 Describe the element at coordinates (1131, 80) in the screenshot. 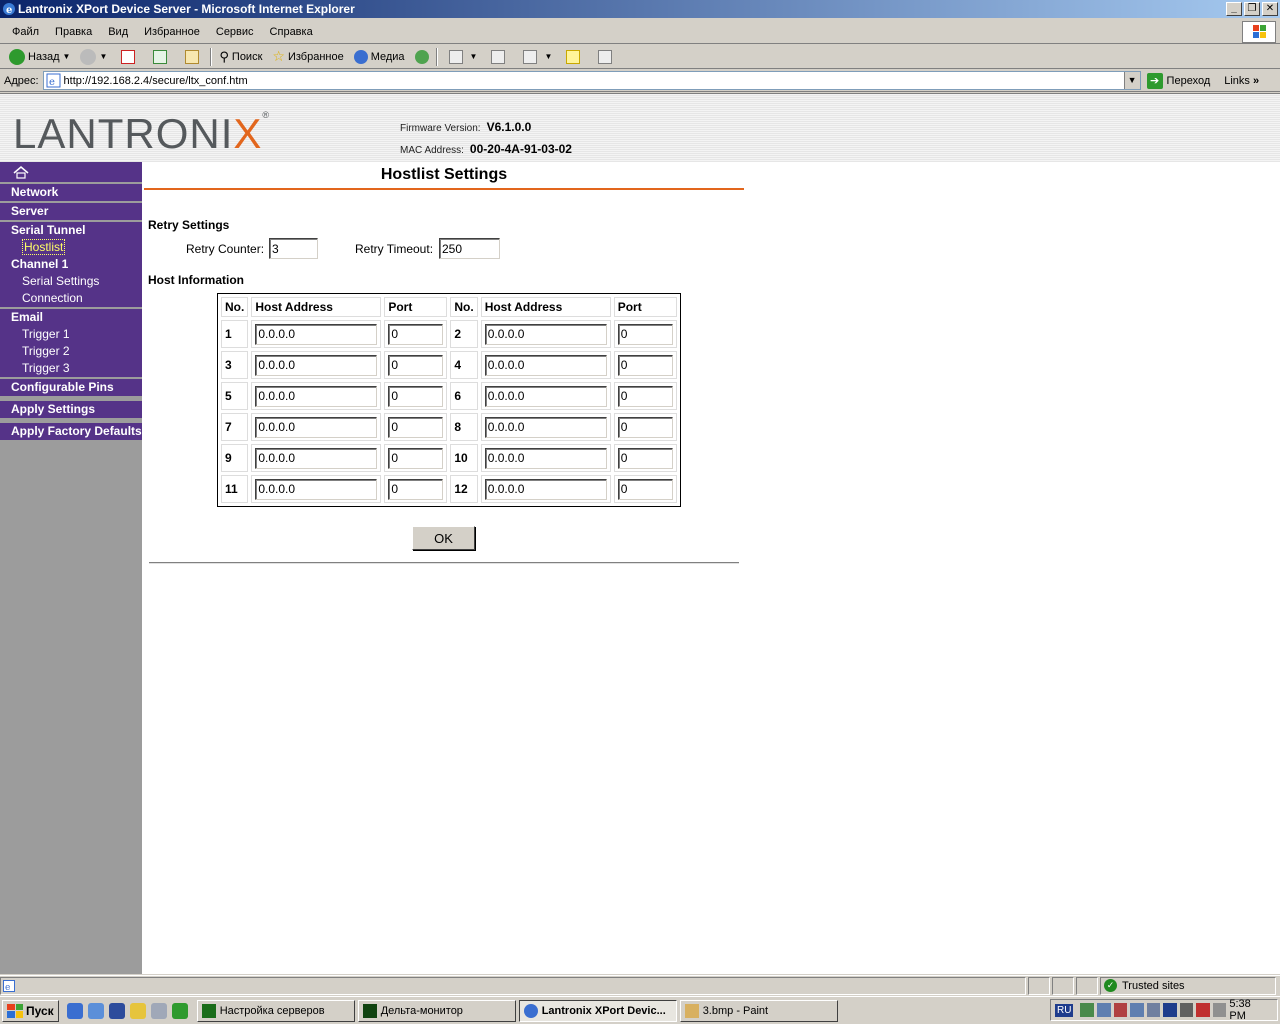

I see `address-dropdown-button: ▼` at that location.